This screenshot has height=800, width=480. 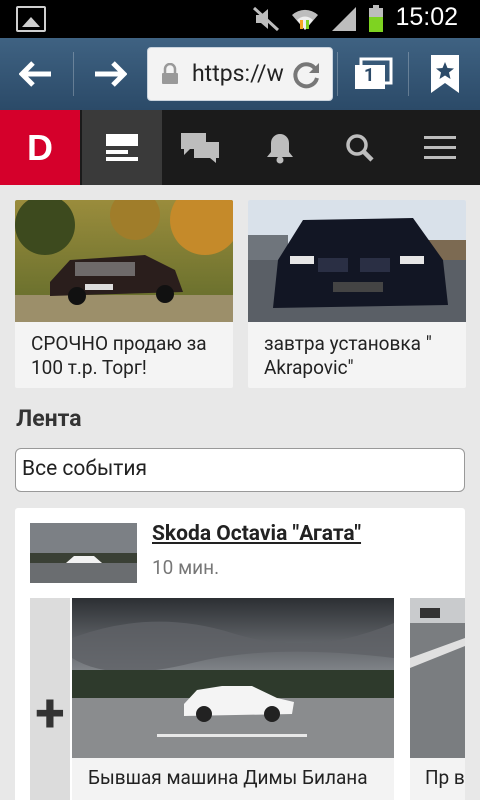 What do you see at coordinates (49, 418) in the screenshot?
I see `feed-title: Лента` at bounding box center [49, 418].